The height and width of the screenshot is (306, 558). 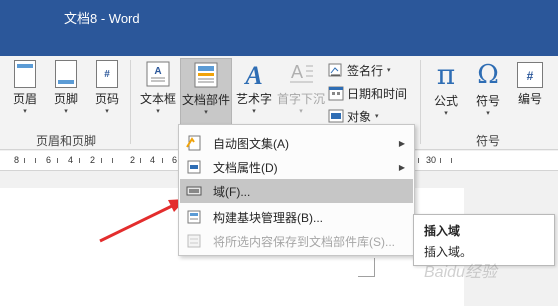 What do you see at coordinates (25, 74) in the screenshot?
I see `header-icon` at bounding box center [25, 74].